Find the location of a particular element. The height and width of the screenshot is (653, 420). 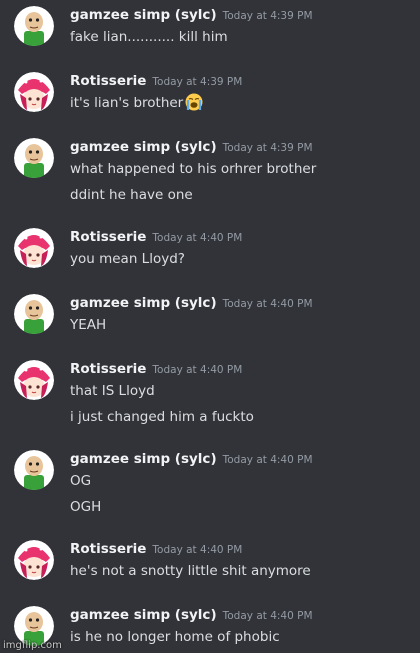

imgflip-watermark: imgflip.com is located at coordinates (32, 645).